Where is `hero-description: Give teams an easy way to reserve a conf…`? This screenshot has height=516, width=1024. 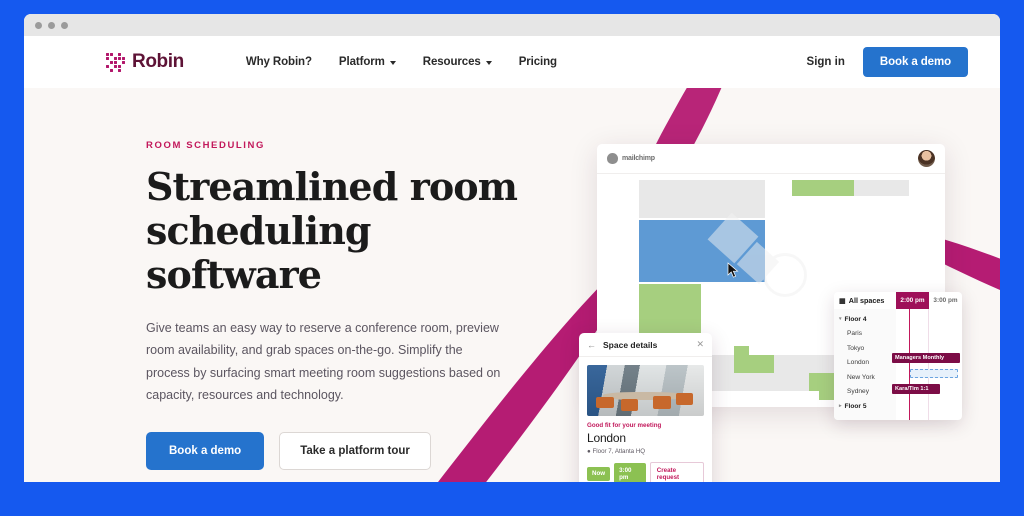 hero-description: Give teams an easy way to reserve a conf… is located at coordinates (323, 361).